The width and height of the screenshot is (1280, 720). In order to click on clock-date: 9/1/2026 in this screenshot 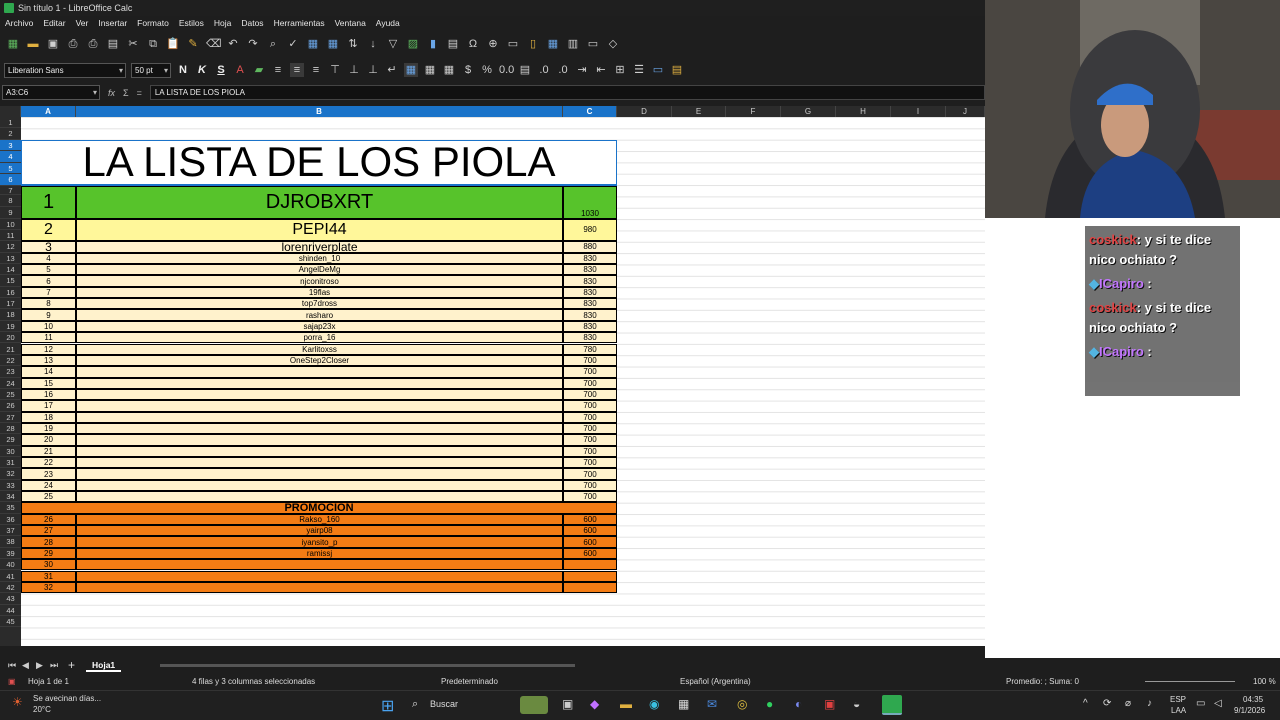, I will do `click(1249, 710)`.